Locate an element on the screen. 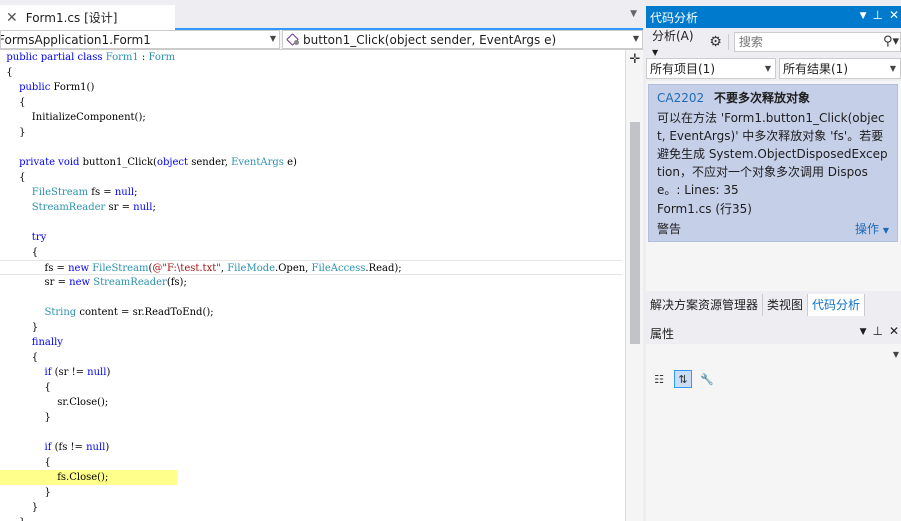 This screenshot has height=521, width=901. code-analysis-toolbar: 分析(A) ▼ ⚙ ⚲▾ is located at coordinates (773, 43).